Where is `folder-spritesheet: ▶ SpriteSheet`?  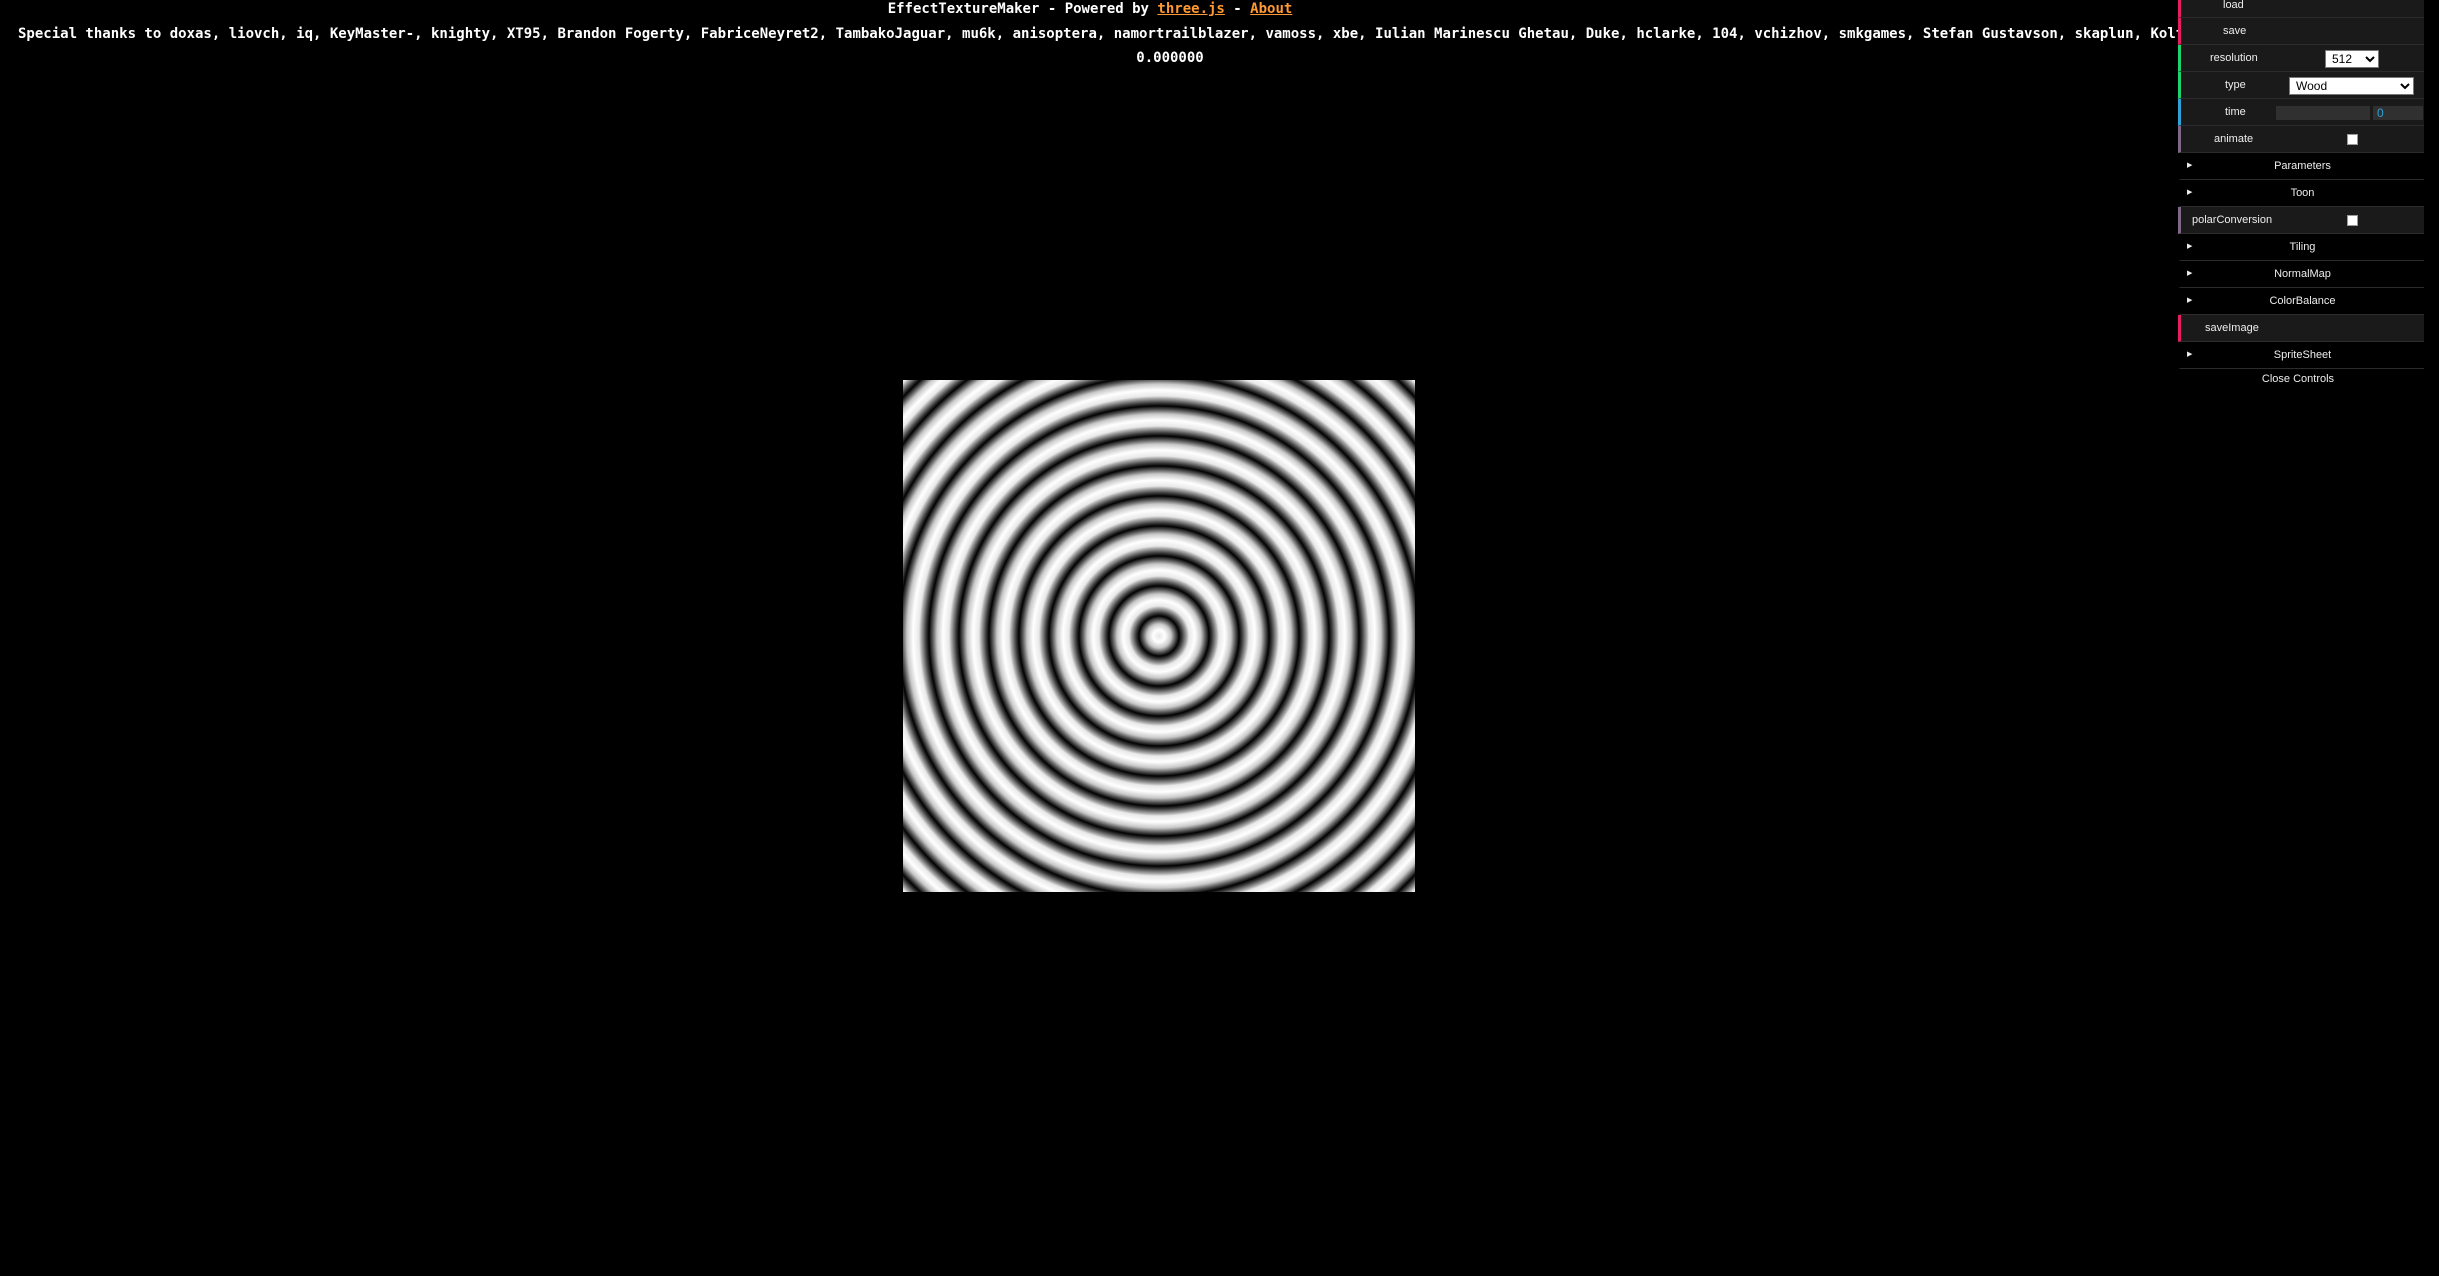 folder-spritesheet: ▶ SpriteSheet is located at coordinates (2301, 355).